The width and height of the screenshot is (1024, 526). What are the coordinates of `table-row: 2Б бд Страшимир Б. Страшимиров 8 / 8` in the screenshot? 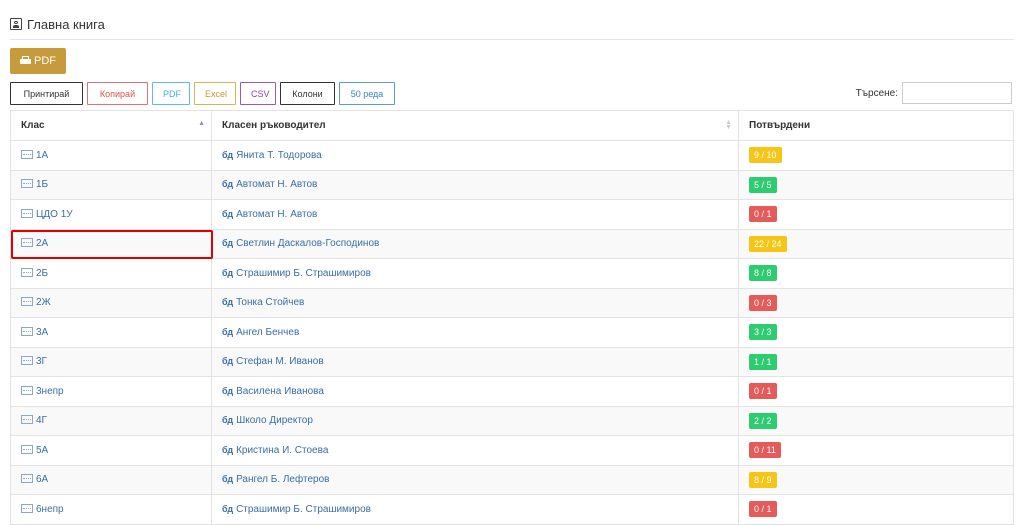 It's located at (512, 273).